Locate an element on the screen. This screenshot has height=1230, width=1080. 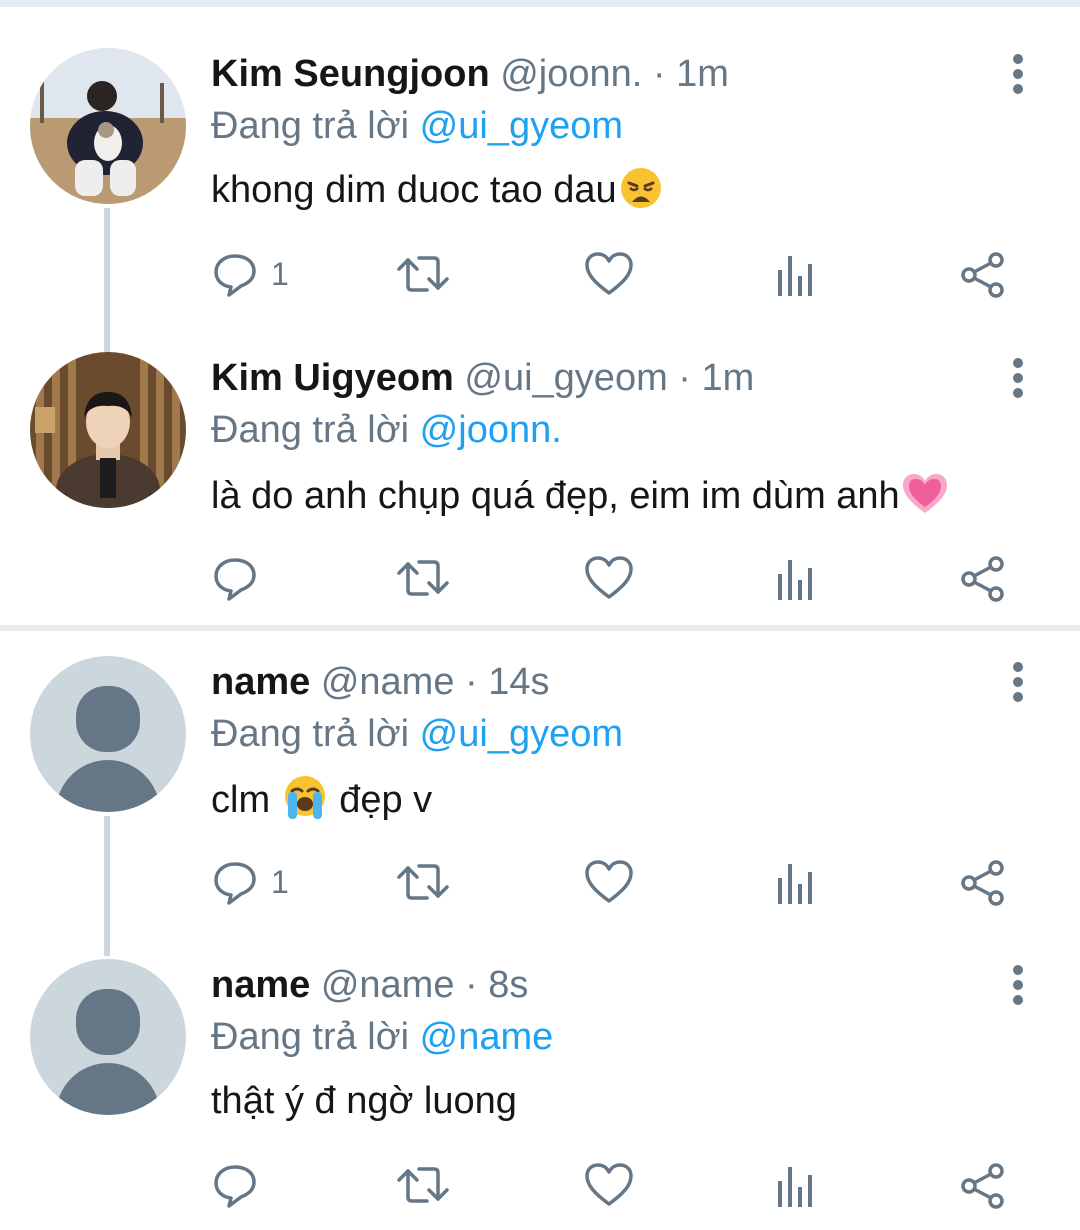
handle-and-time: @name · 8s is located at coordinates (419, 985).